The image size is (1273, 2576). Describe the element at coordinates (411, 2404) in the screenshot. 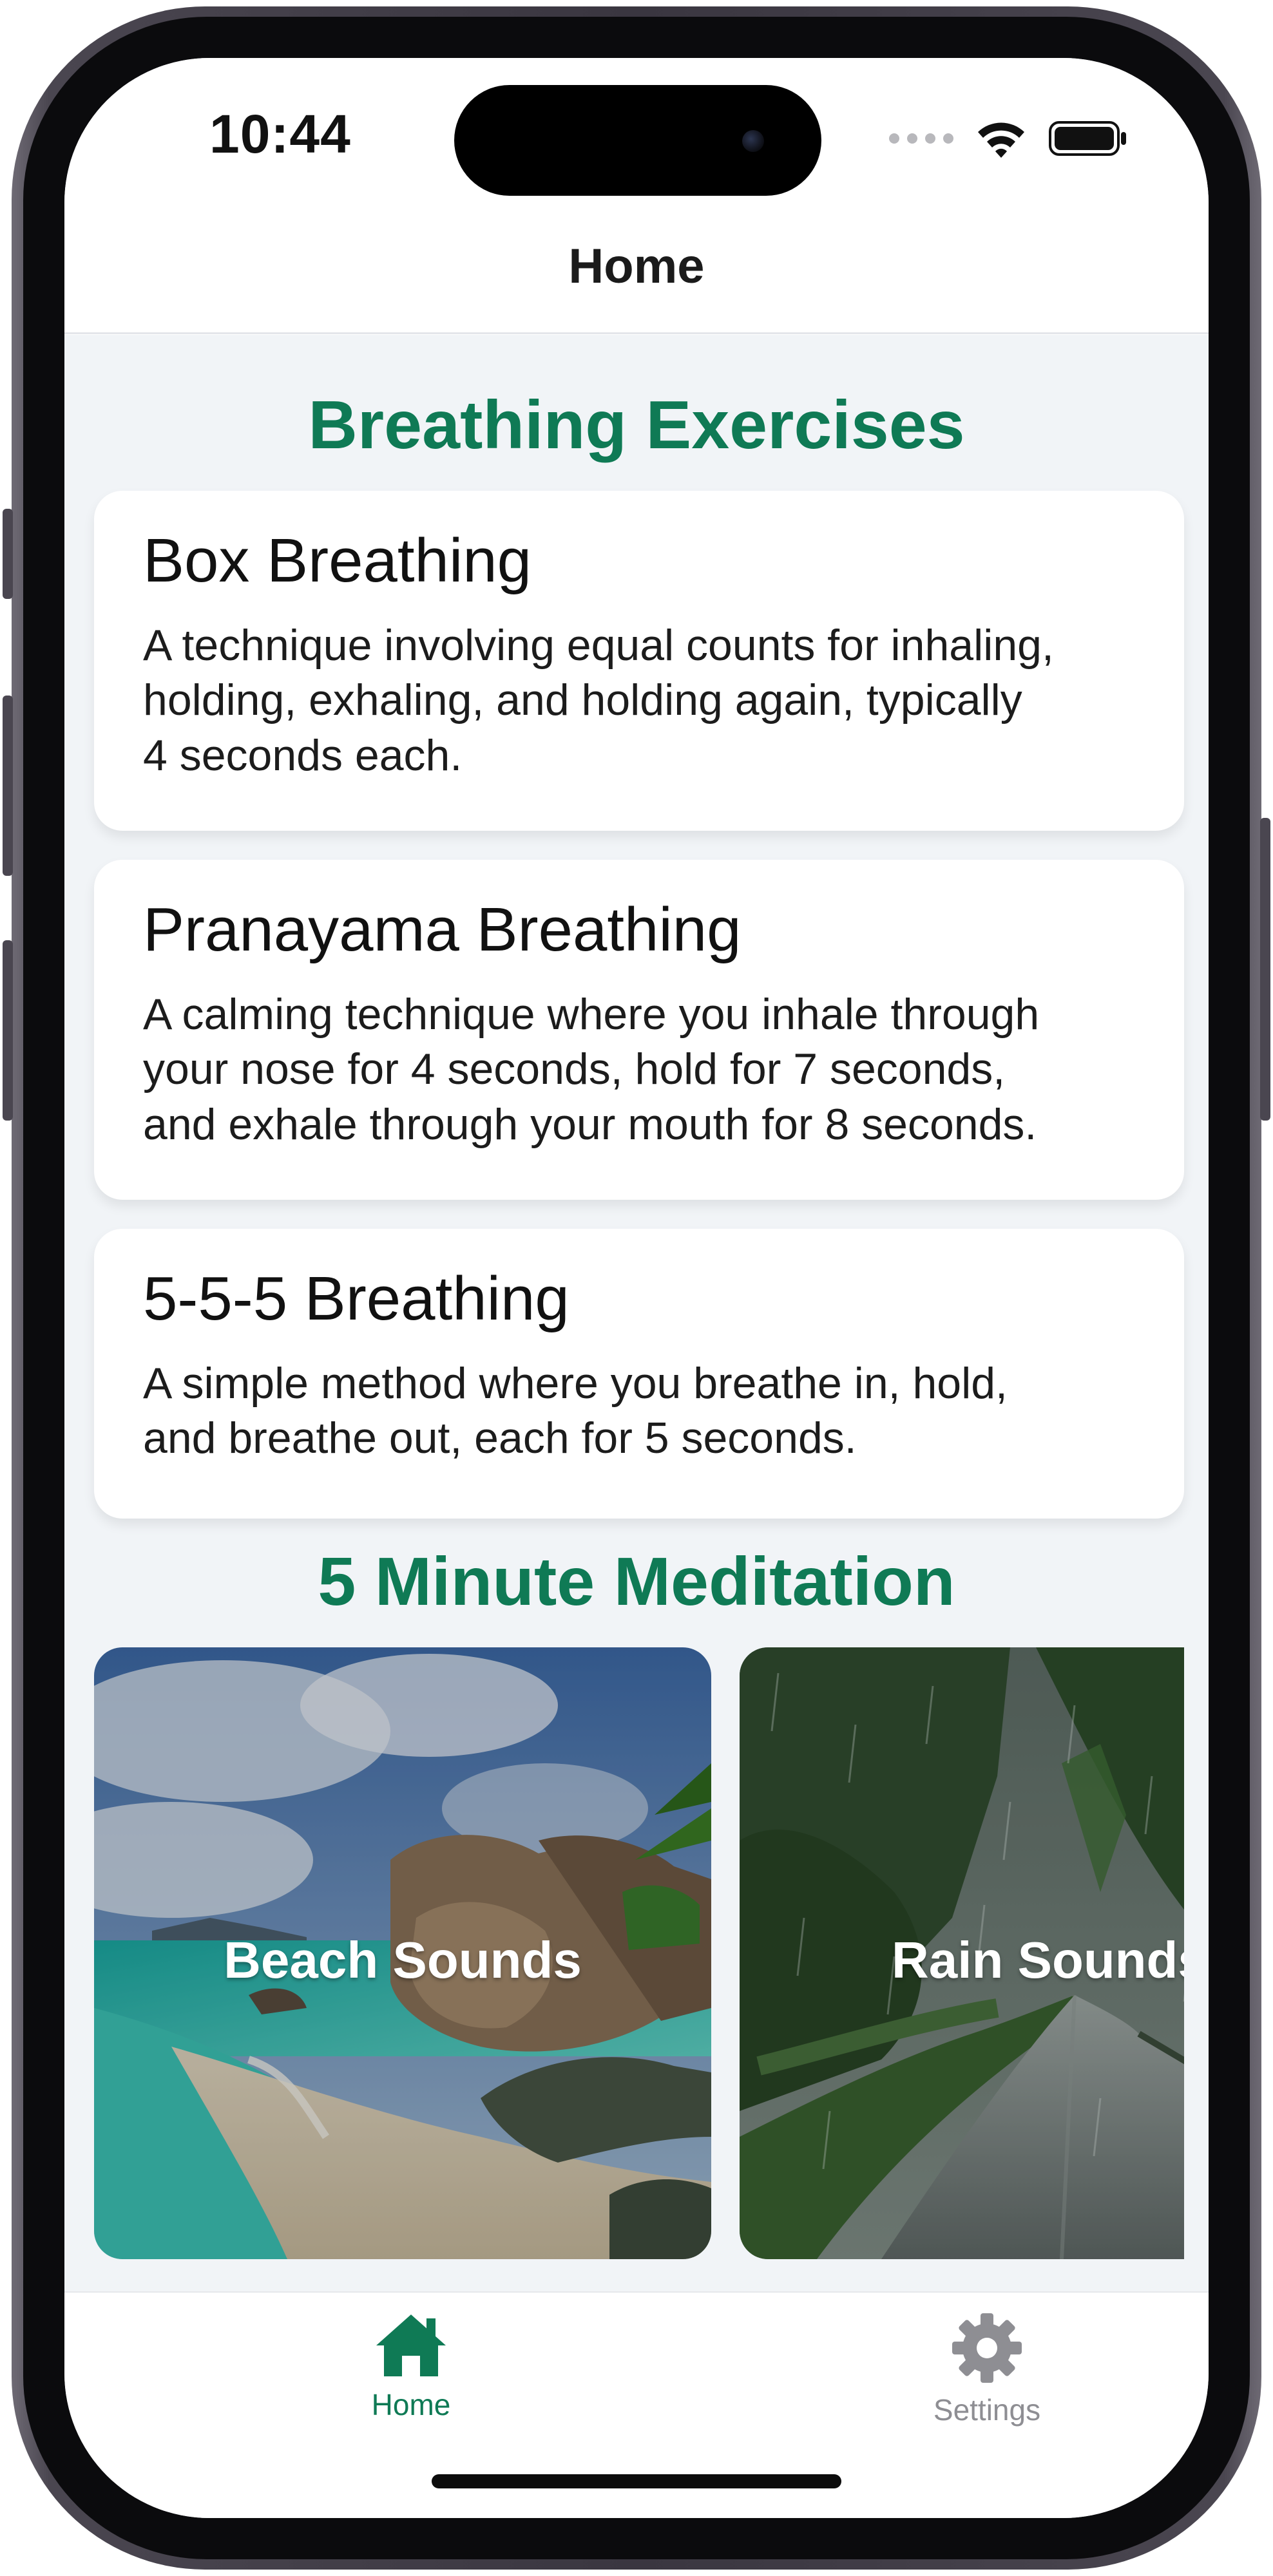

I see `tab-label: Home` at that location.